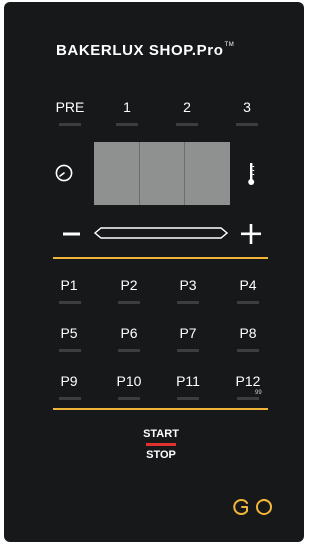 This screenshot has height=544, width=320. What do you see at coordinates (160, 258) in the screenshot?
I see `divider-top` at bounding box center [160, 258].